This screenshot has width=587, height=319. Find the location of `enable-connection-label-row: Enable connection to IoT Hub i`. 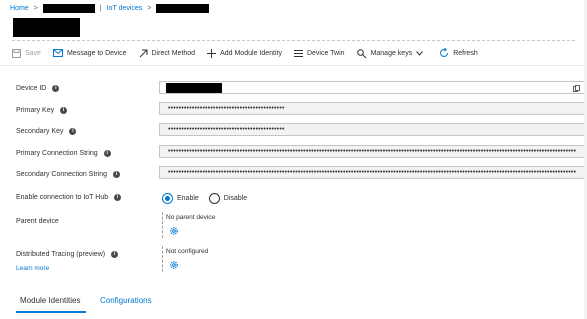

enable-connection-label-row: Enable connection to IoT Hub i is located at coordinates (69, 197).